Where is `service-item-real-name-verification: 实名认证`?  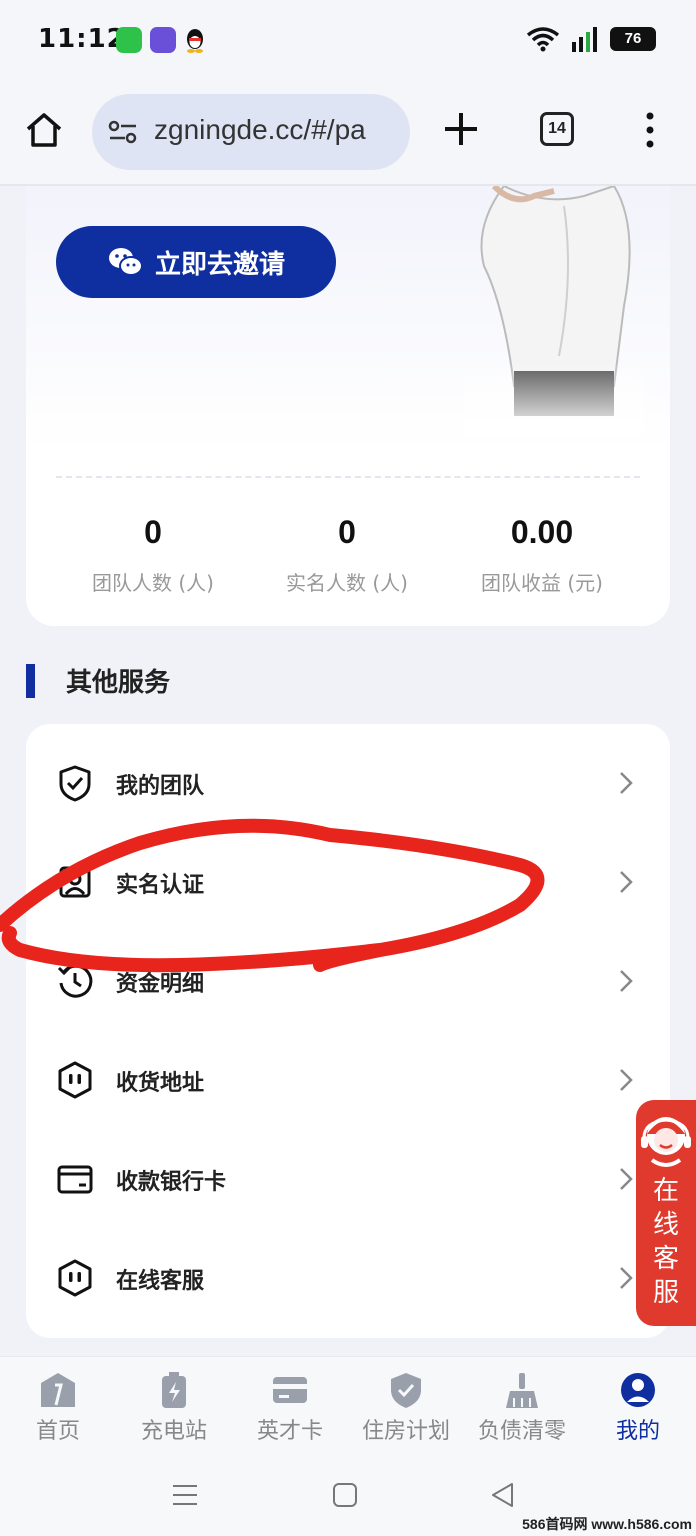 service-item-real-name-verification: 实名认证 is located at coordinates (348, 882).